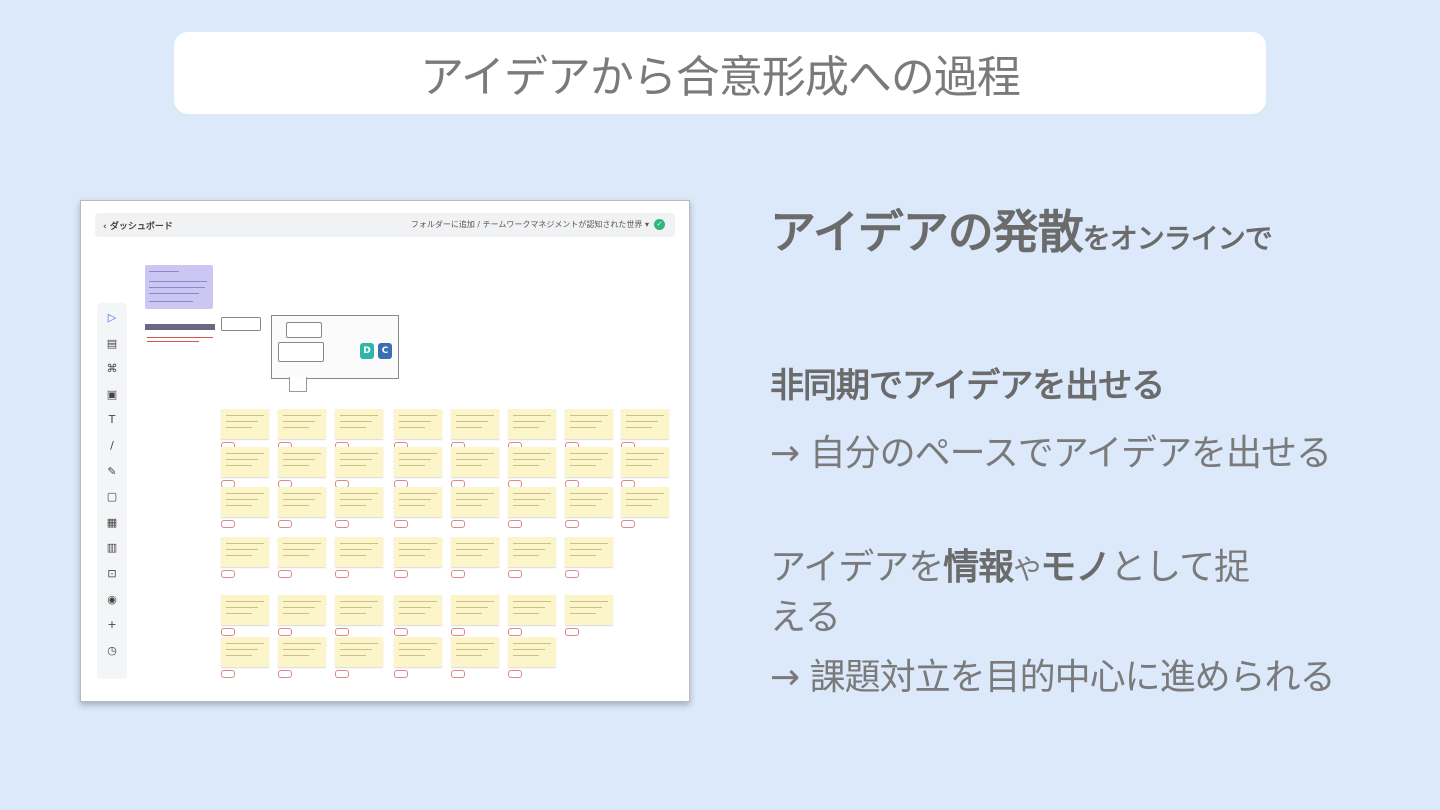 The width and height of the screenshot is (1440, 810). What do you see at coordinates (112, 600) in the screenshot?
I see `location-icon: ◉` at bounding box center [112, 600].